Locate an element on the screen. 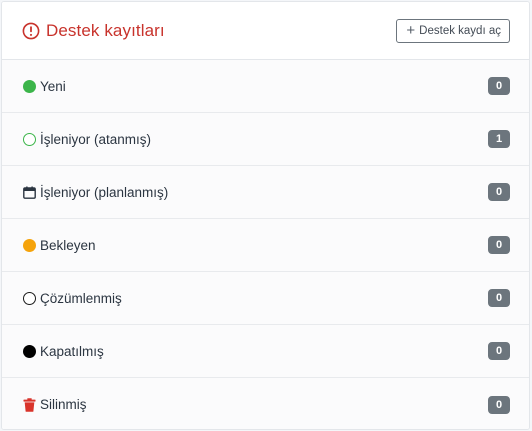 Image resolution: width=532 pixels, height=431 pixels. status-row-resolved: Çözümlenmiş 0 is located at coordinates (265, 298).